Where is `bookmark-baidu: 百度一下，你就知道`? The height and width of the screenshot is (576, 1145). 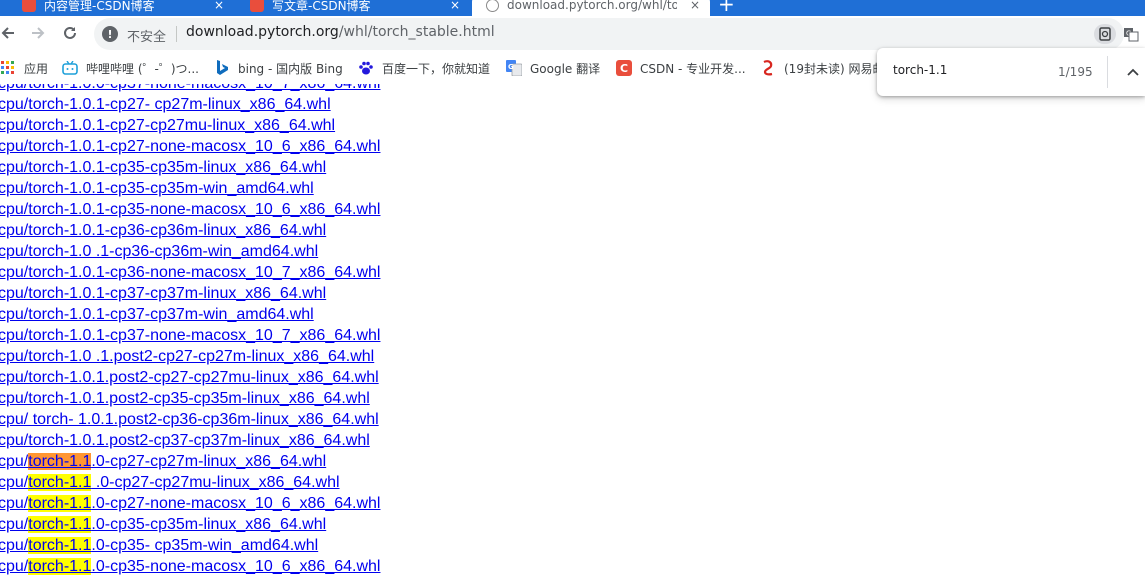 bookmark-baidu: 百度一下，你就知道 is located at coordinates (424, 68).